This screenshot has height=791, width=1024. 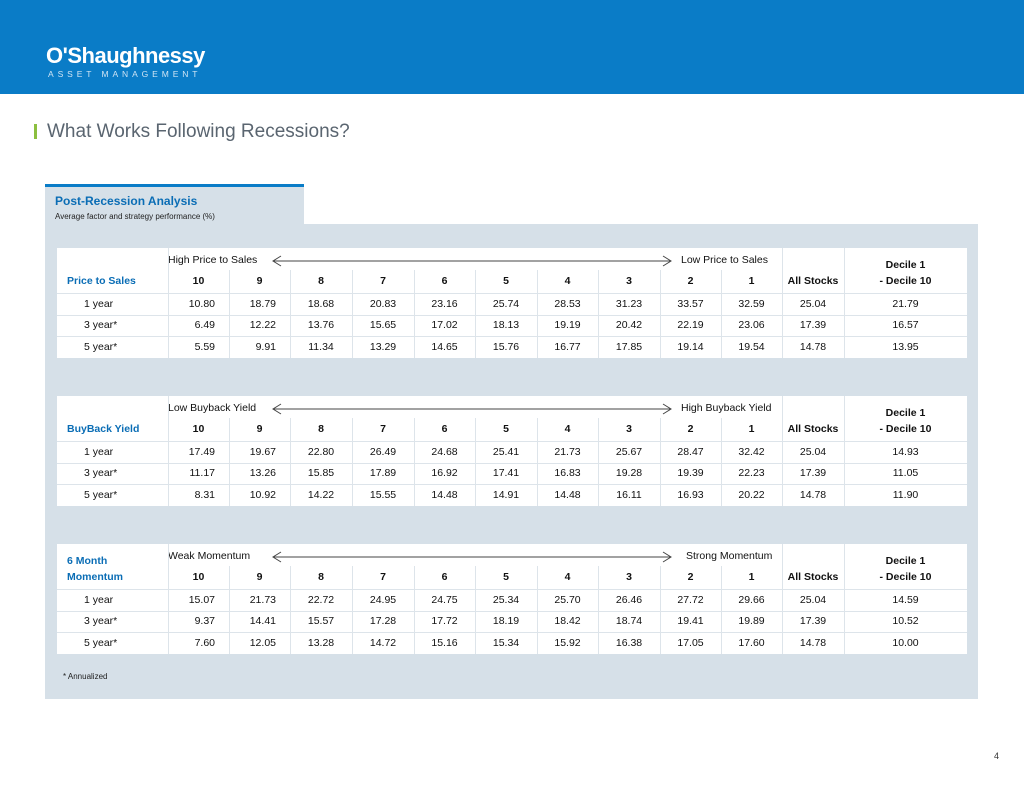 What do you see at coordinates (204, 621) in the screenshot?
I see `table-cell: 9.37` at bounding box center [204, 621].